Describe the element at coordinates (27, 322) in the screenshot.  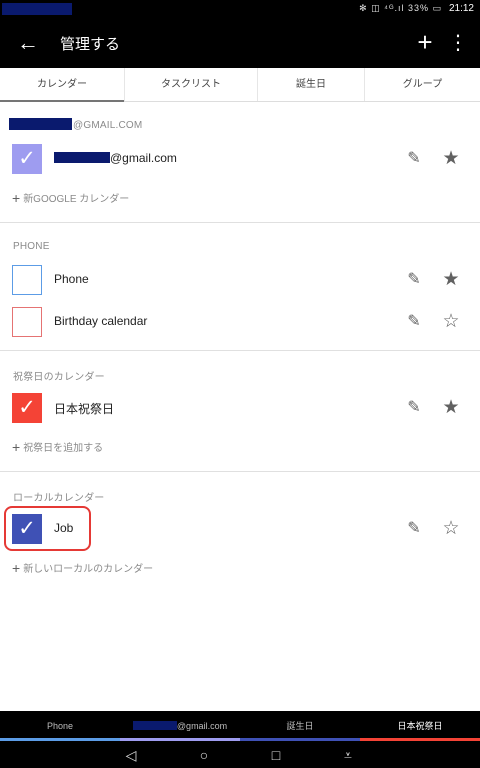
I see `checkbox-birthday-calendar` at that location.